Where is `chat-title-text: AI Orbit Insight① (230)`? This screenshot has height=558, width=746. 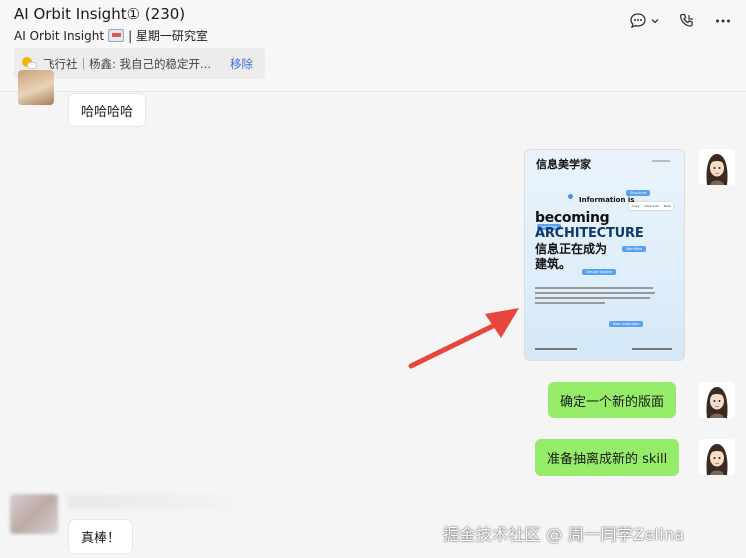 chat-title-text: AI Orbit Insight① (230) is located at coordinates (100, 14).